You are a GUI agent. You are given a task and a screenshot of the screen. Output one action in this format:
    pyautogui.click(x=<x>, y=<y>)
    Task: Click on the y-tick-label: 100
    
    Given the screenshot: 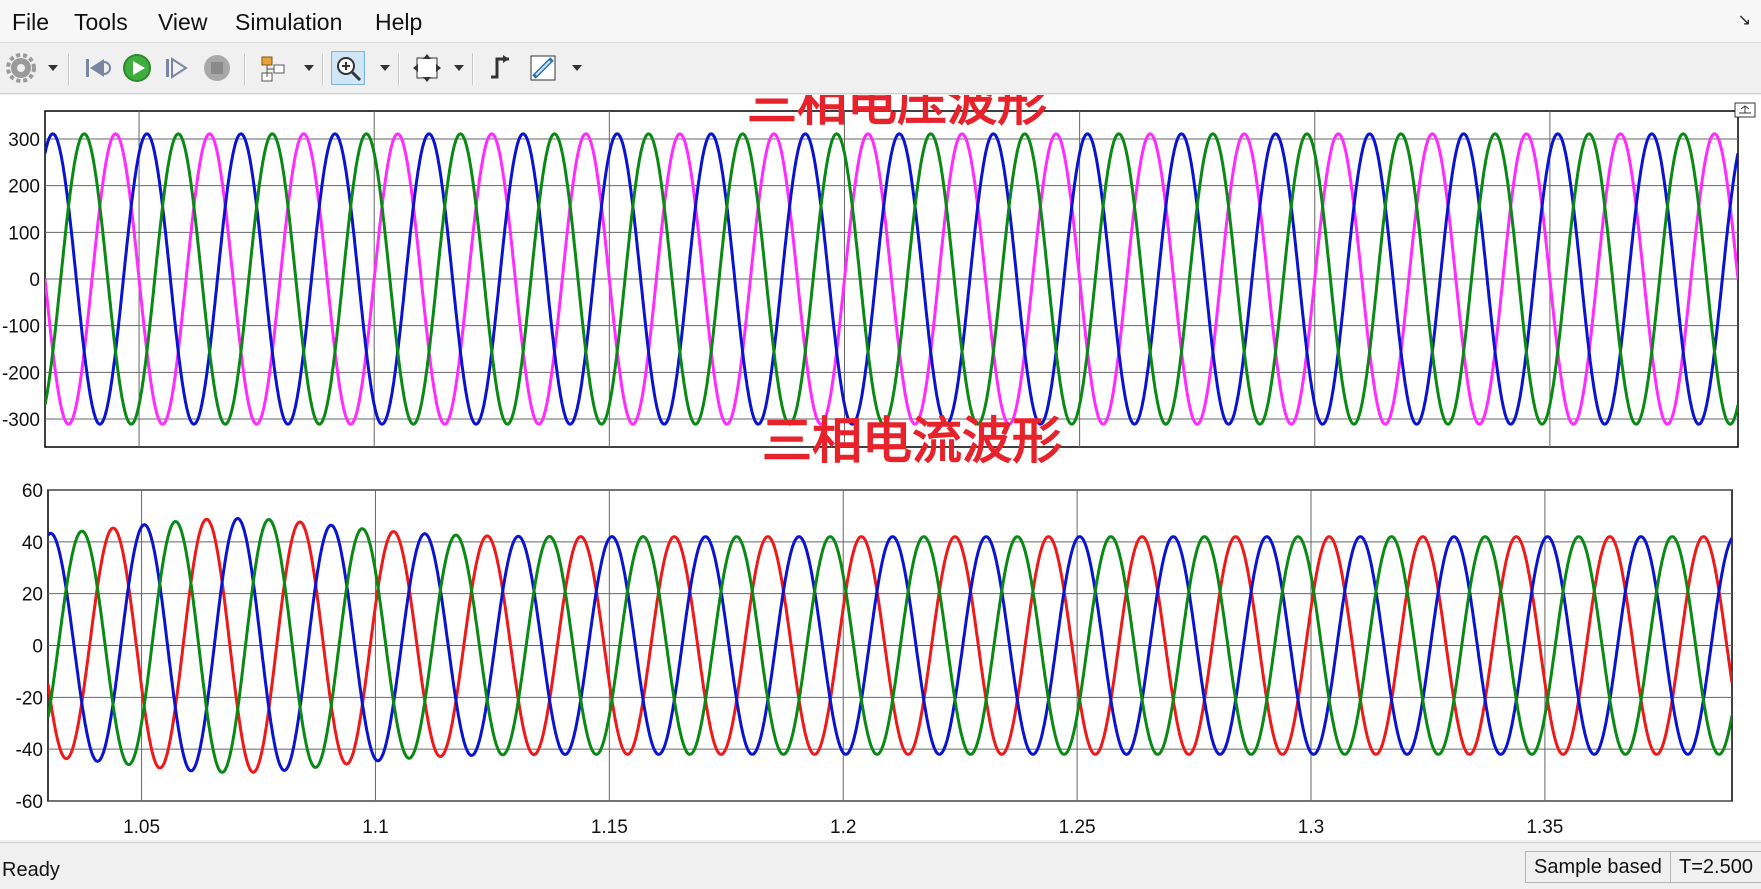 What is the action you would take?
    pyautogui.click(x=24, y=233)
    